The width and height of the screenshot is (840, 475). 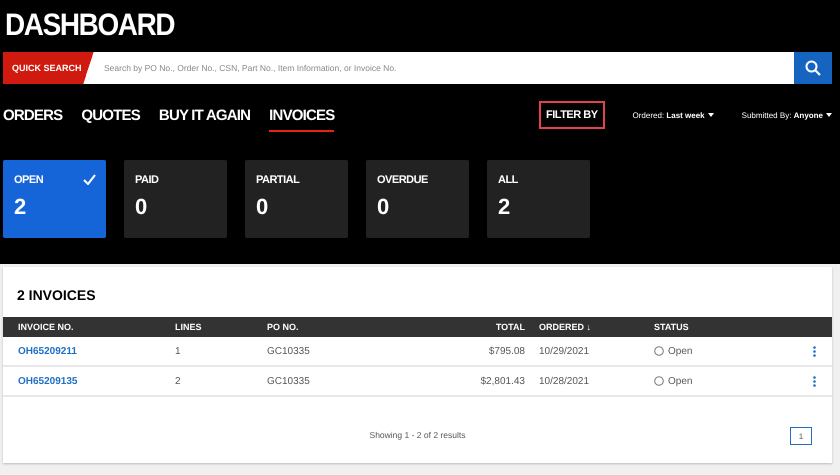 I want to click on table-cell-text: $795.08, so click(x=507, y=351).